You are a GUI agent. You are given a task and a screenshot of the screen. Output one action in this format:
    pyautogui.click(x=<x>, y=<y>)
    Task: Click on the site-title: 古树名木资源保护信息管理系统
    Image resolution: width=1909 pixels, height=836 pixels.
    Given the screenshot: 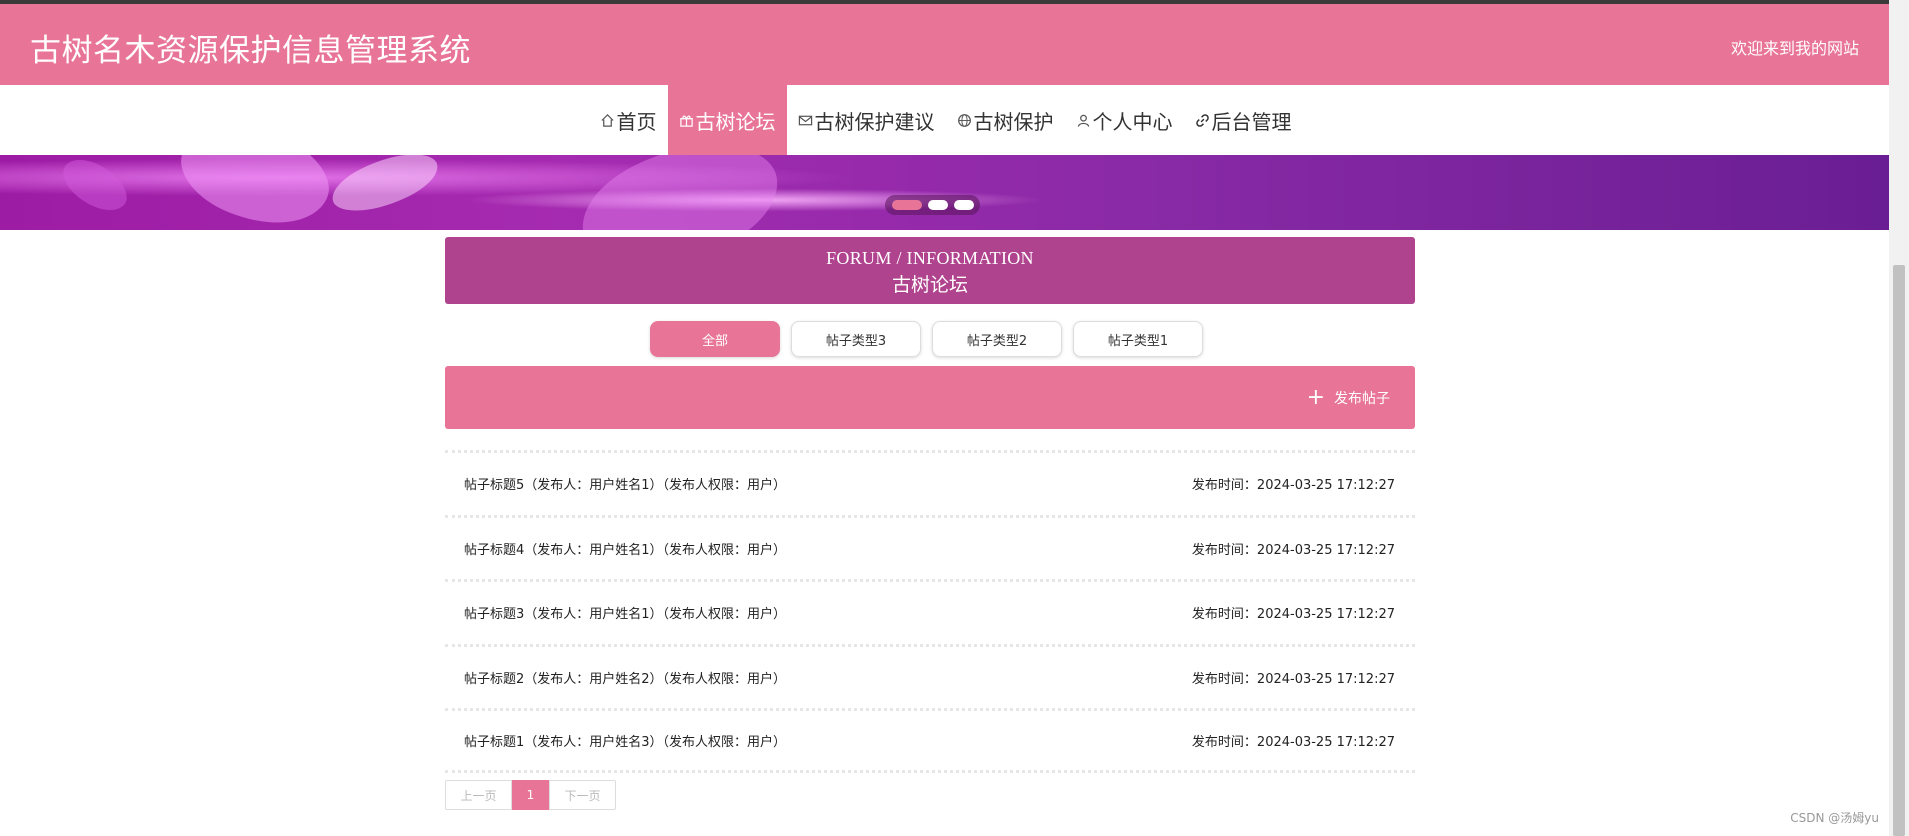 What is the action you would take?
    pyautogui.click(x=250, y=51)
    